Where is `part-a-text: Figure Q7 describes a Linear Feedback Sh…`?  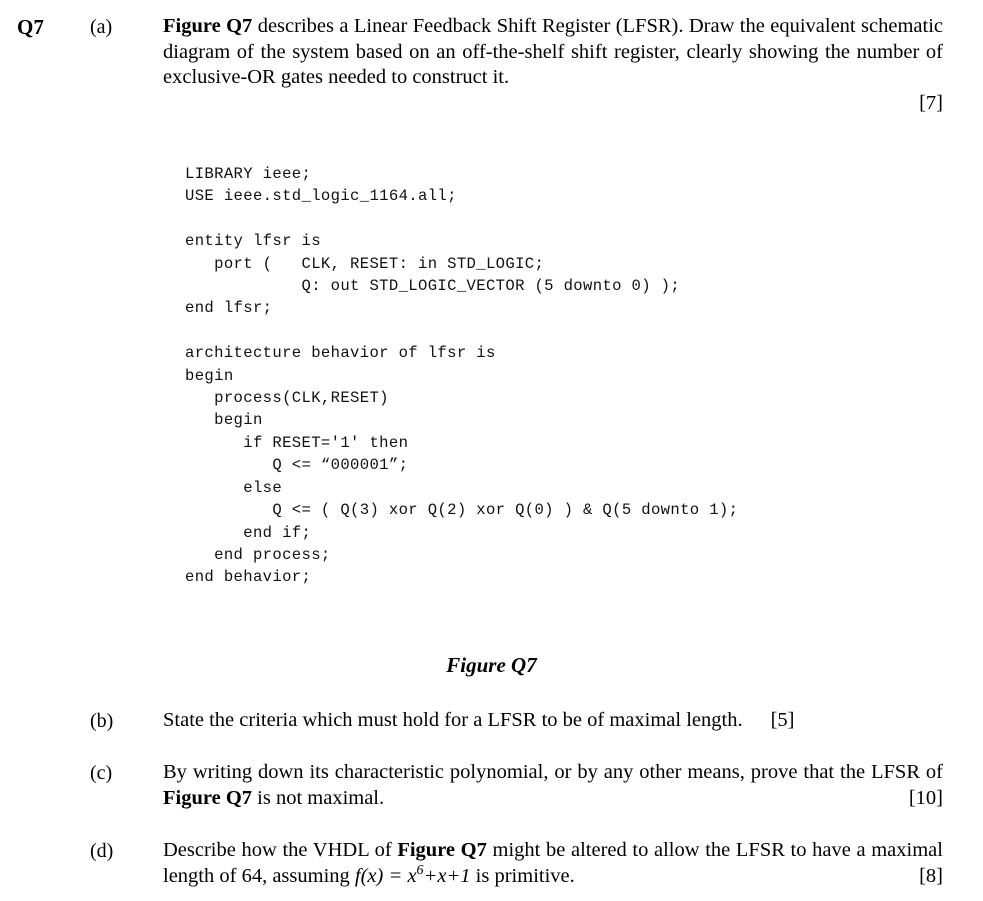
part-a-text: Figure Q7 describes a Linear Feedback Sh… is located at coordinates (553, 52).